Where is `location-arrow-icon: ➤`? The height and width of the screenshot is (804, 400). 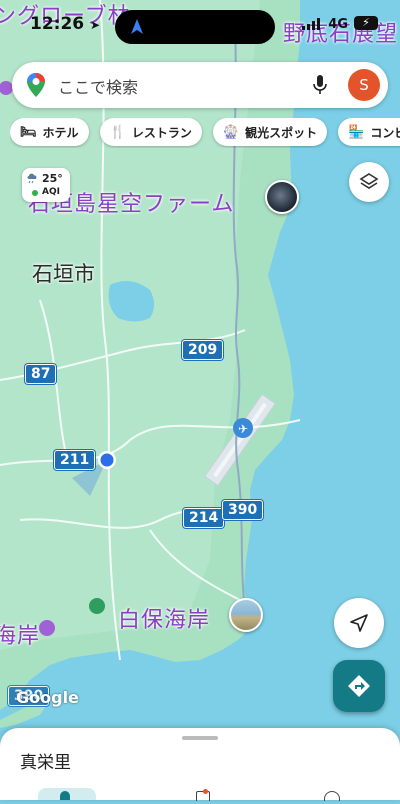
location-arrow-icon: ➤ is located at coordinates (95, 25).